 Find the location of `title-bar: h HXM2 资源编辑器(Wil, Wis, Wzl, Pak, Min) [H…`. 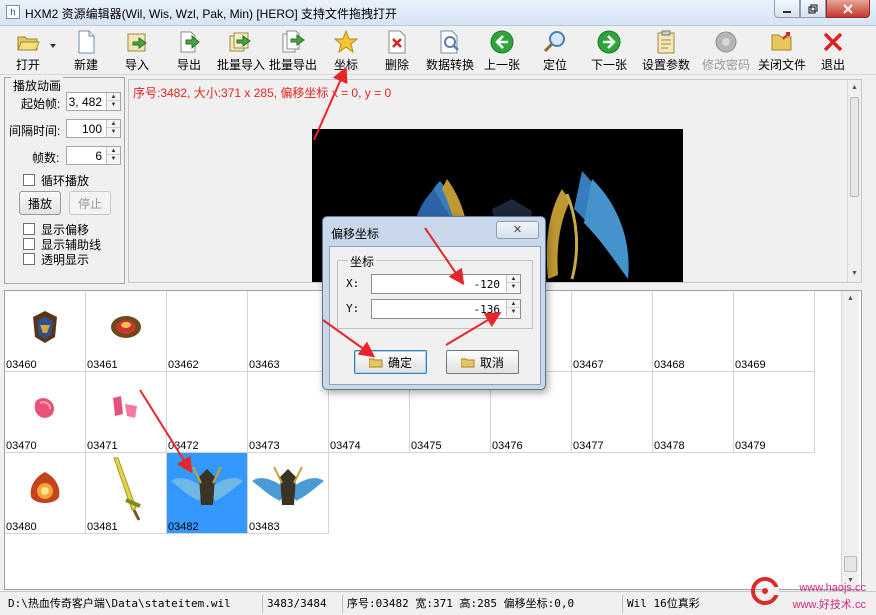

title-bar: h HXM2 资源编辑器(Wil, Wis, Wzl, Pak, Min) [H… is located at coordinates (438, 13).